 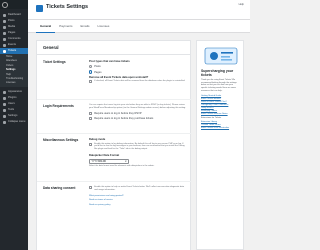 What do you see at coordinates (221, 56) in the screenshot?
I see `ticket-illustration-icon` at bounding box center [221, 56].